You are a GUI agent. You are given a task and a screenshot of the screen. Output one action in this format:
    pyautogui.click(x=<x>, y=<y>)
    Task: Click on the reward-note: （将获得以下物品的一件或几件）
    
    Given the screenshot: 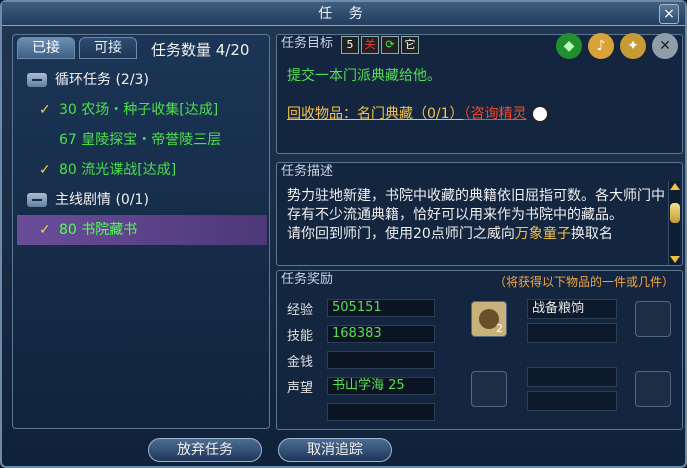 What is the action you would take?
    pyautogui.click(x=583, y=282)
    